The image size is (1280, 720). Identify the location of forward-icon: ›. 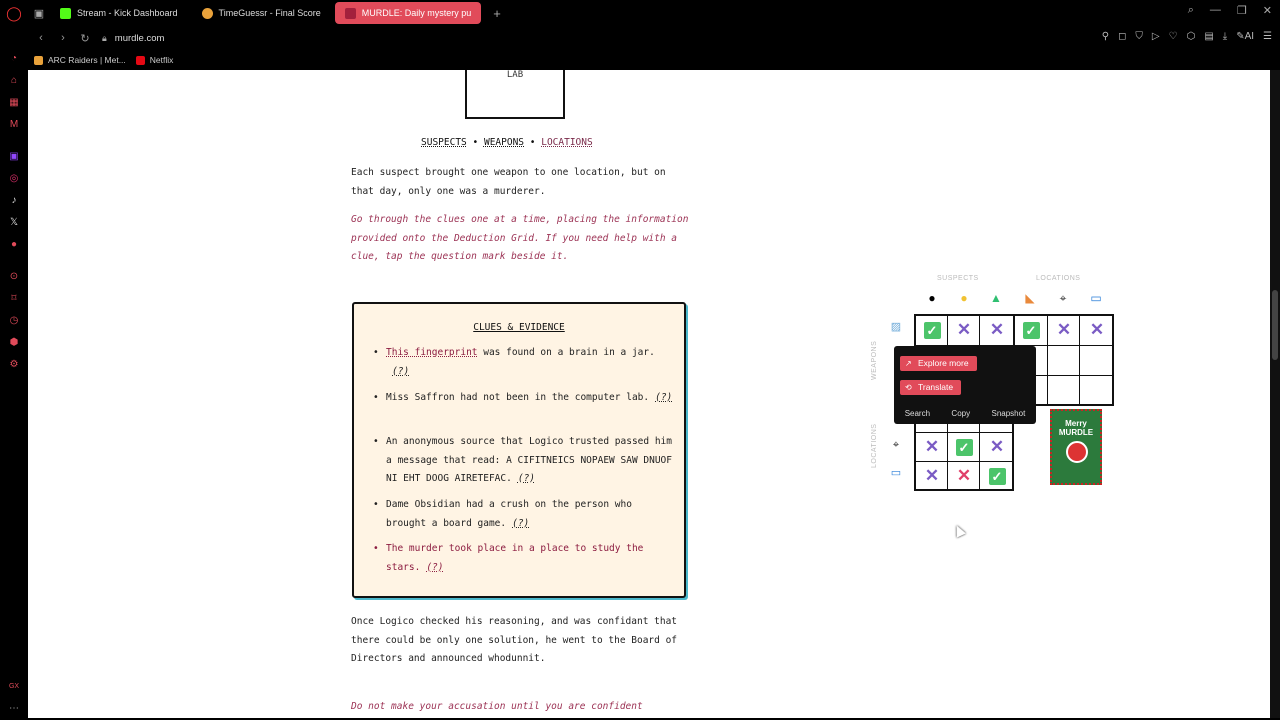
(63, 38).